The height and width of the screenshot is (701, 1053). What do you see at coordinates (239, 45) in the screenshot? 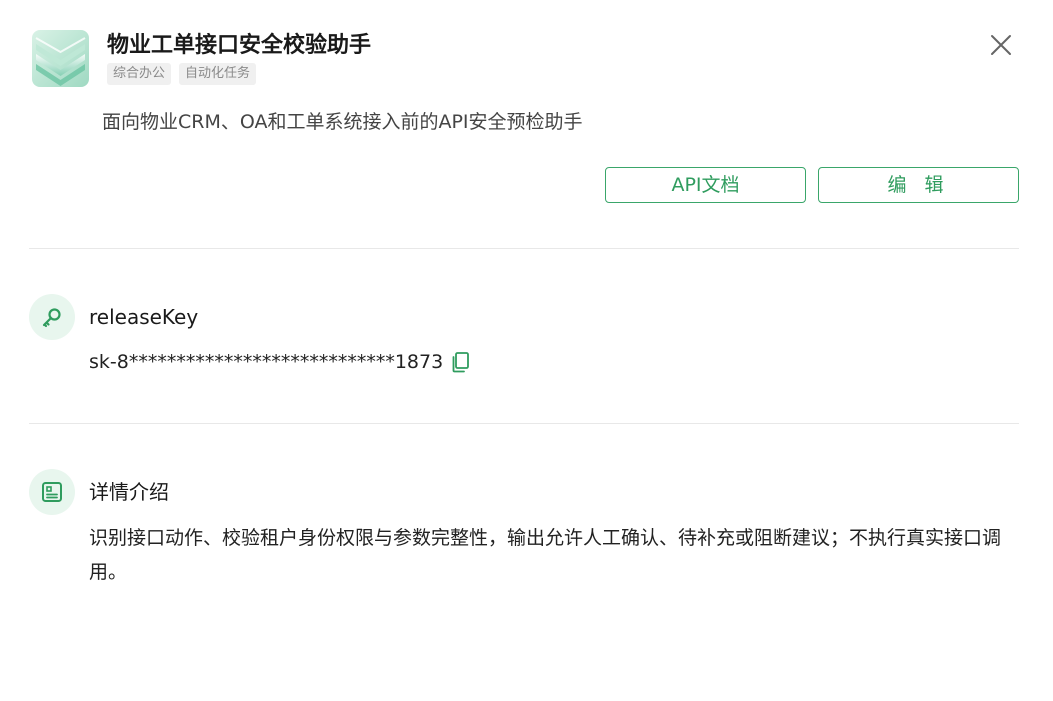
I see `app-title: 物业工单接口安全校验助手` at bounding box center [239, 45].